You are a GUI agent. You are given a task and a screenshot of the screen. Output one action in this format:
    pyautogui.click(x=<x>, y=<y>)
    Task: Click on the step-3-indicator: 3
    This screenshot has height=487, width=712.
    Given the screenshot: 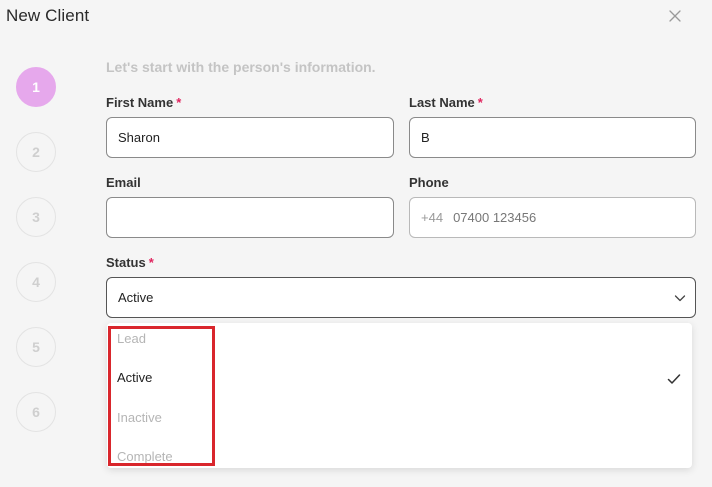 What is the action you would take?
    pyautogui.click(x=36, y=217)
    